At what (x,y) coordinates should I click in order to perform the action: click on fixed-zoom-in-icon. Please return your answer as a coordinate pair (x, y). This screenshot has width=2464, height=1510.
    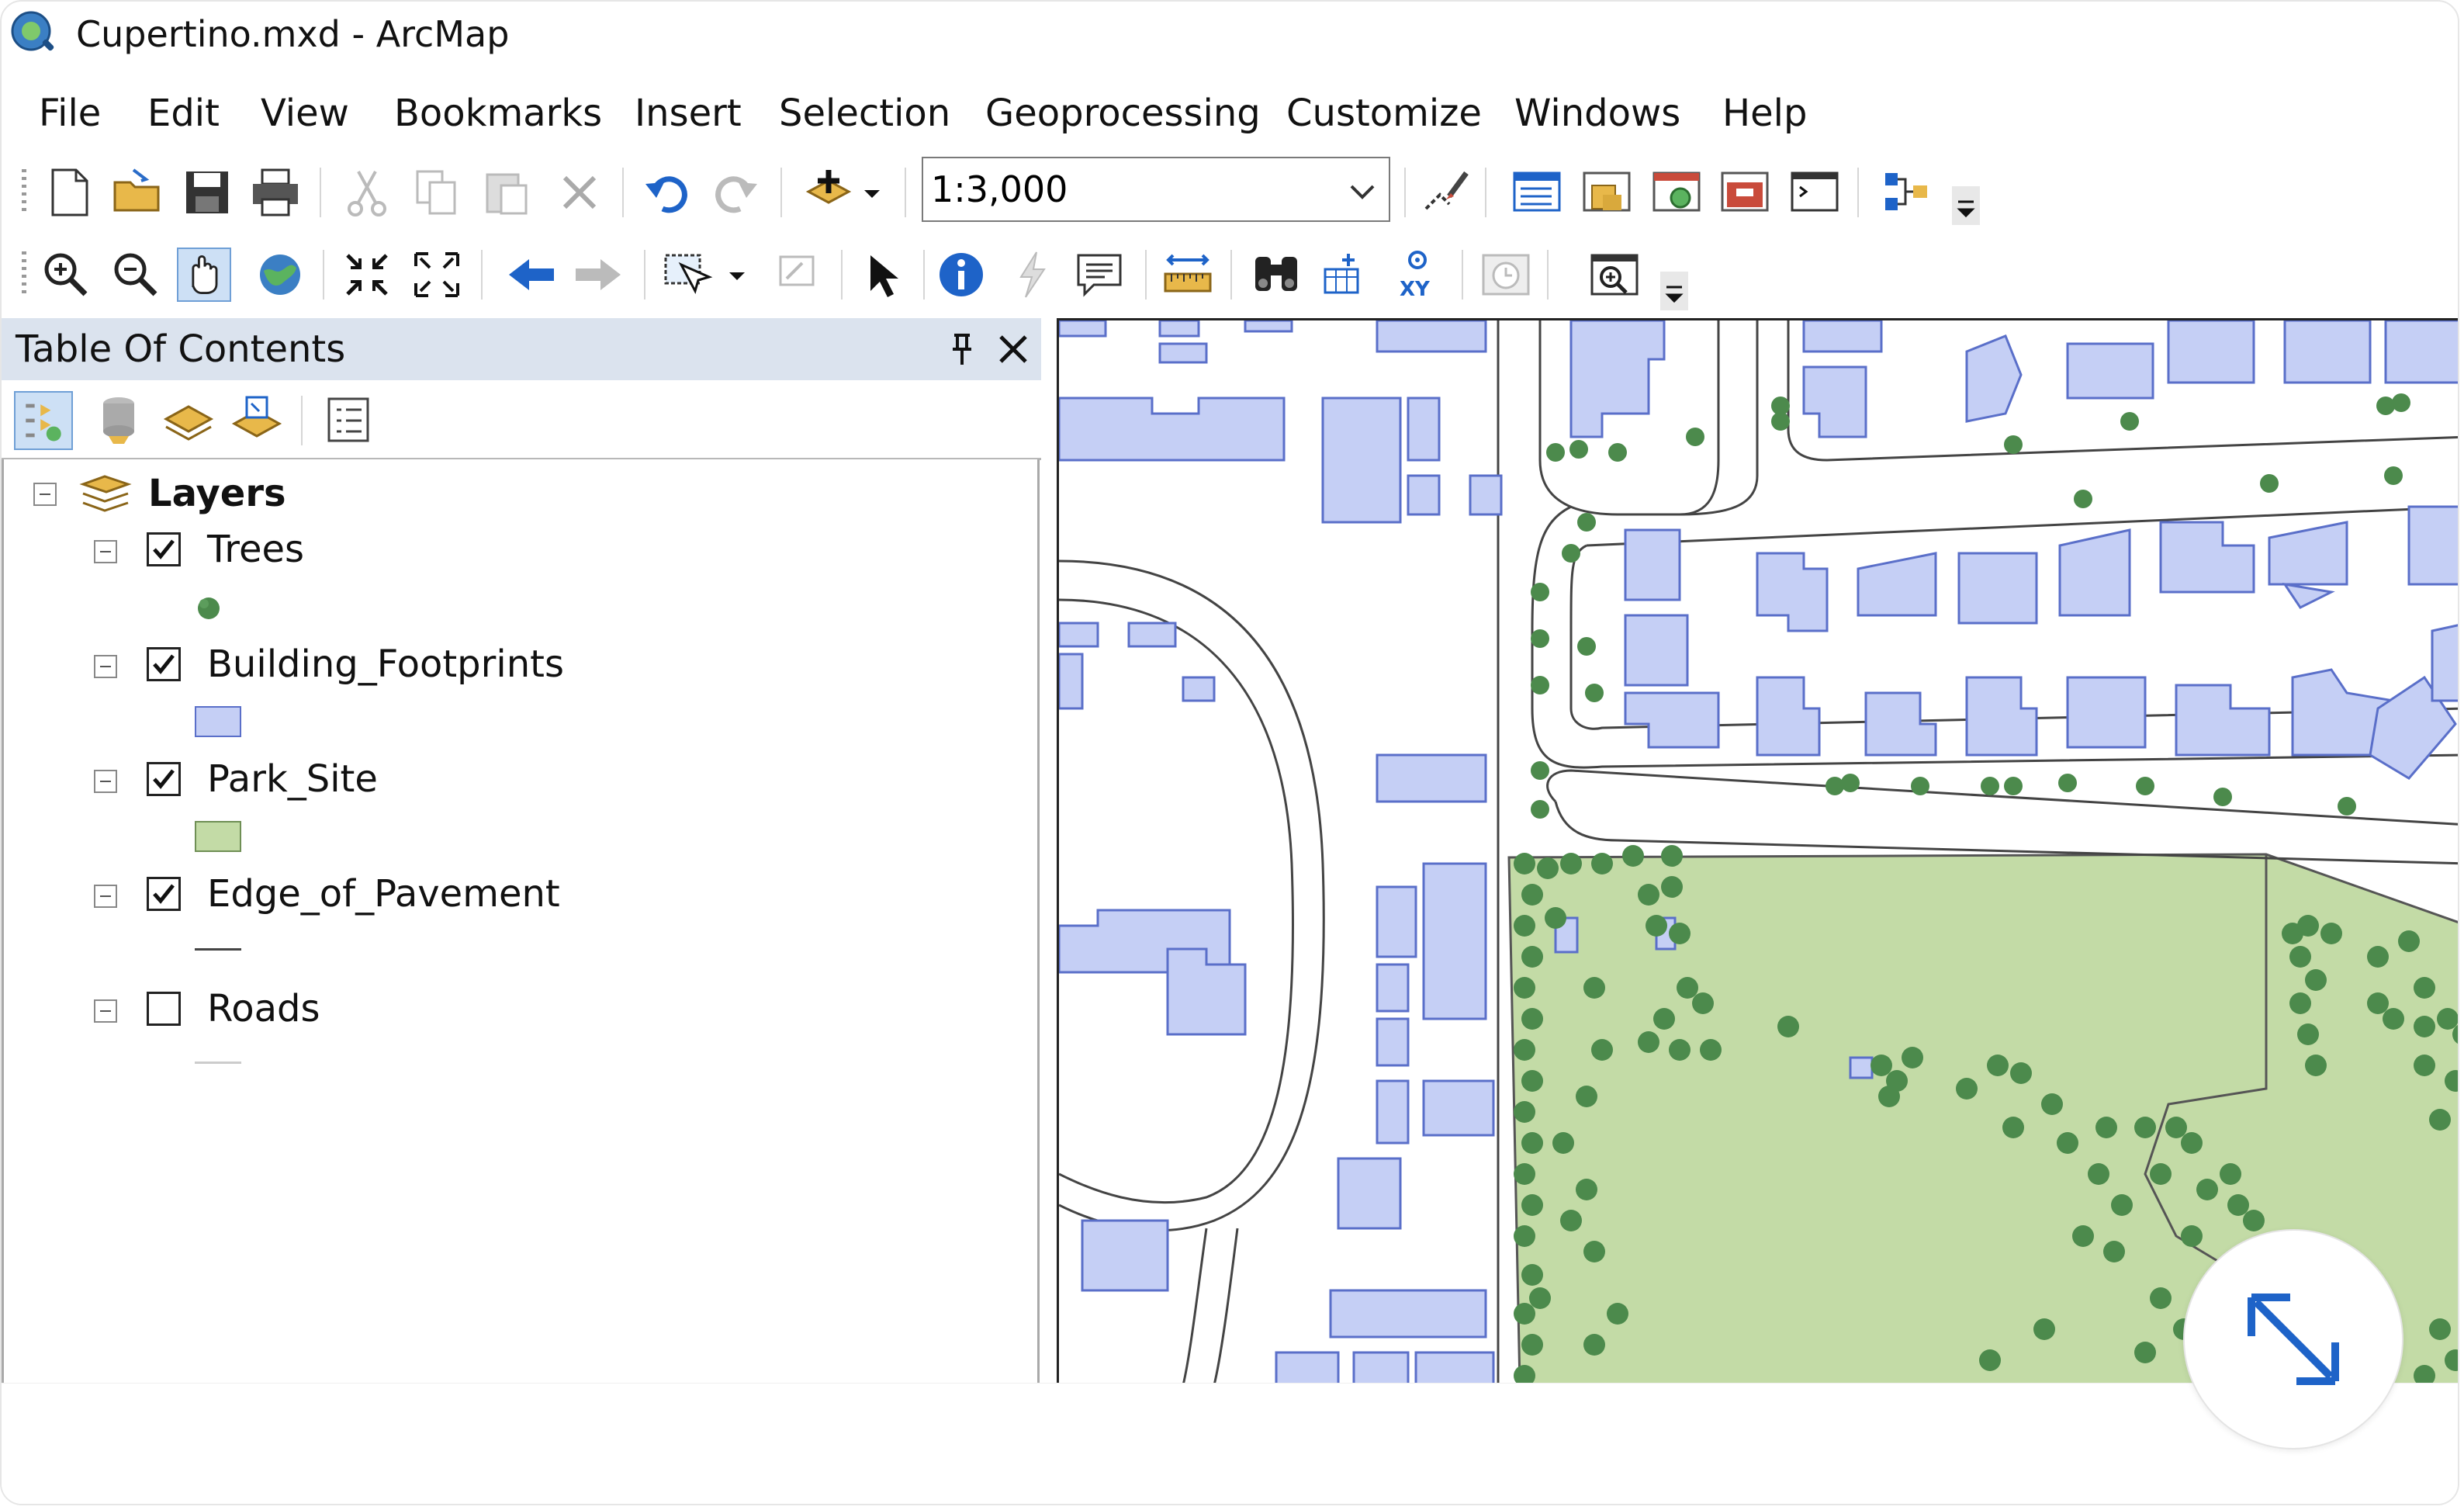
    Looking at the image, I should click on (367, 275).